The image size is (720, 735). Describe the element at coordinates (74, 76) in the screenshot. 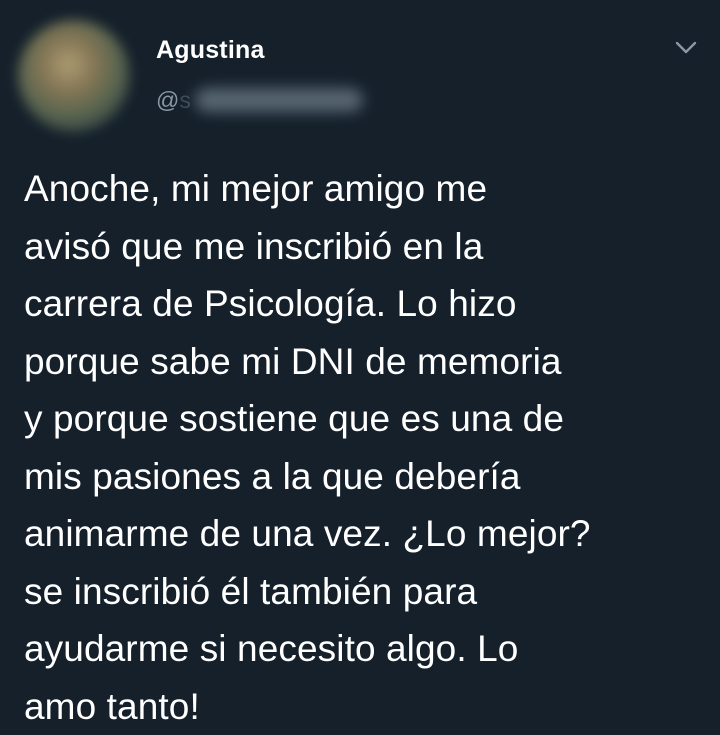

I see `avatar` at that location.